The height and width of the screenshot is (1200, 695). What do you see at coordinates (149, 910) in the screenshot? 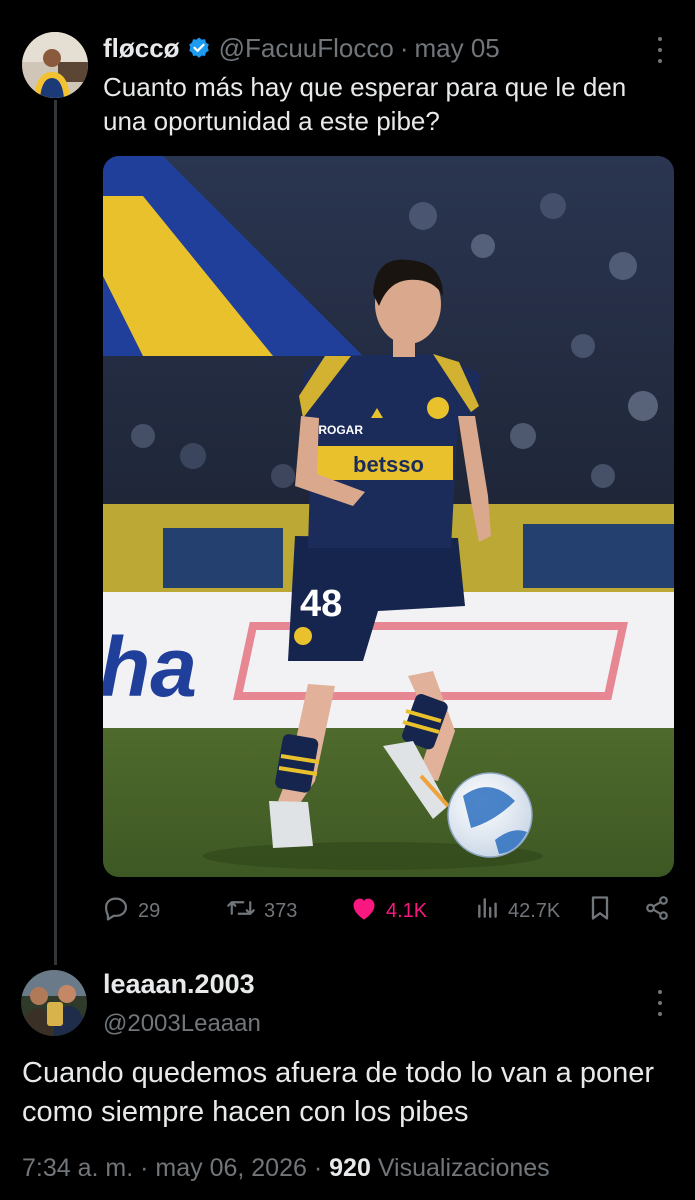
I see `reply-count: 29` at bounding box center [149, 910].